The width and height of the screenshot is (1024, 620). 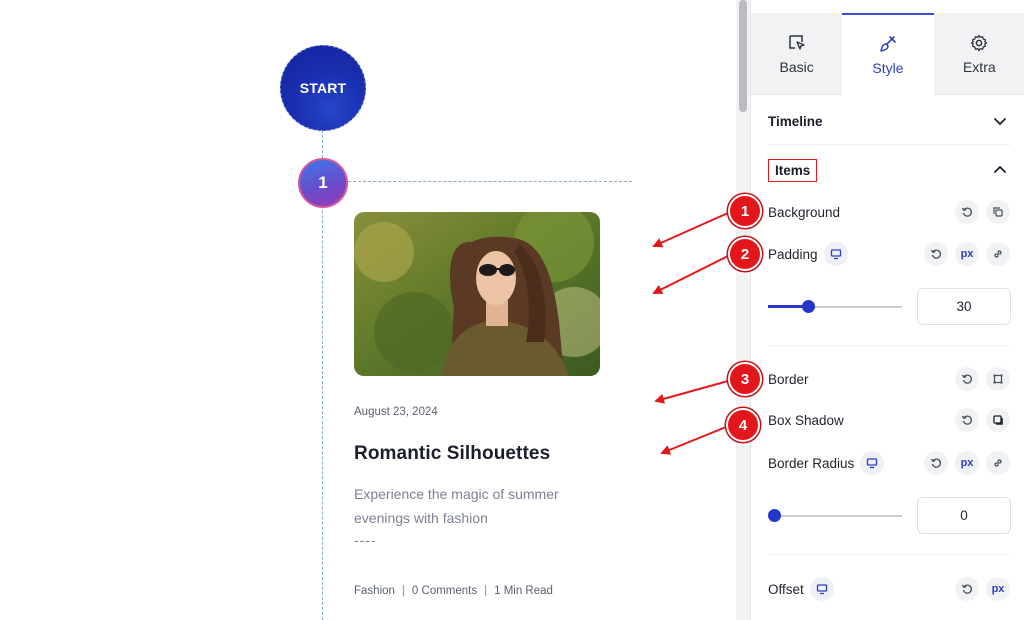 What do you see at coordinates (743, 56) in the screenshot?
I see `canvas-scrollbar-thumb` at bounding box center [743, 56].